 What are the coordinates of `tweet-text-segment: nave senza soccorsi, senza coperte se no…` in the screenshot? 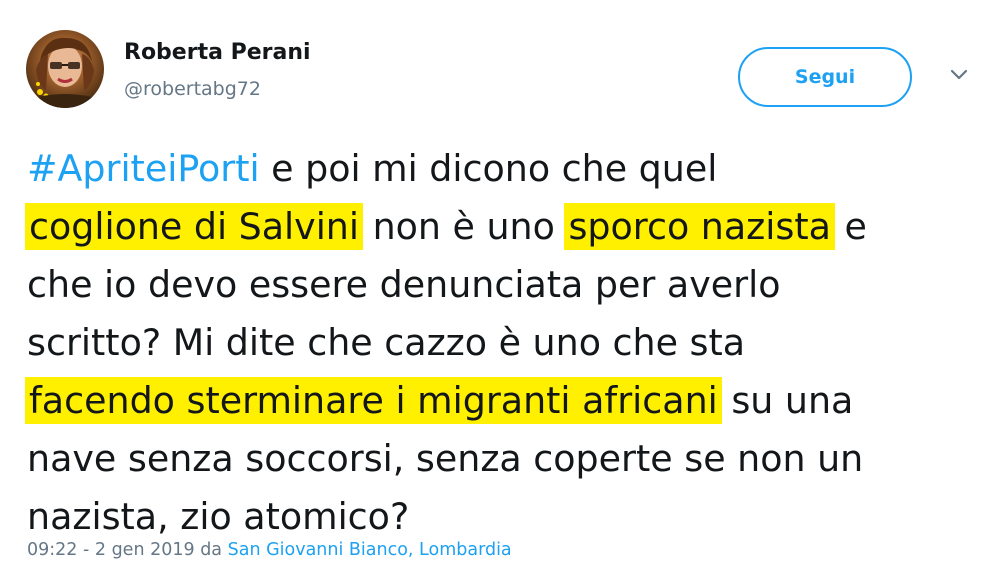 It's located at (445, 458).